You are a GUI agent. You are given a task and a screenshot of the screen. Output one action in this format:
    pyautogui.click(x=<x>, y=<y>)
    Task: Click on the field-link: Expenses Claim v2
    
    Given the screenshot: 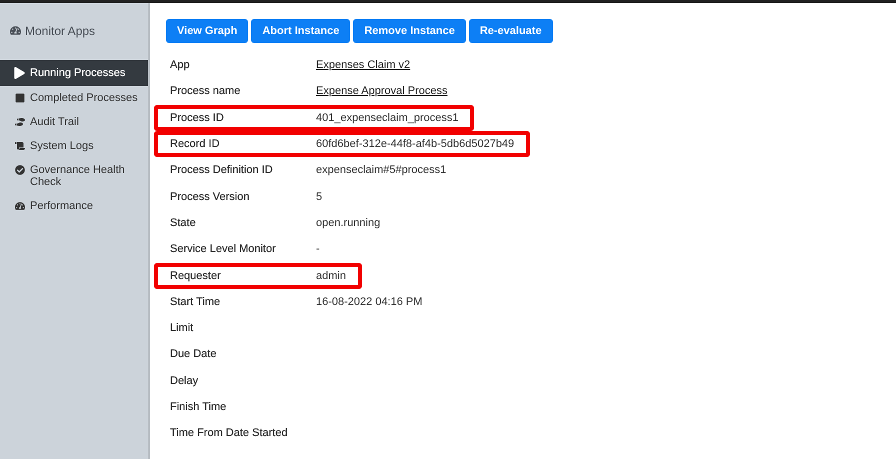 What is the action you would take?
    pyautogui.click(x=363, y=65)
    